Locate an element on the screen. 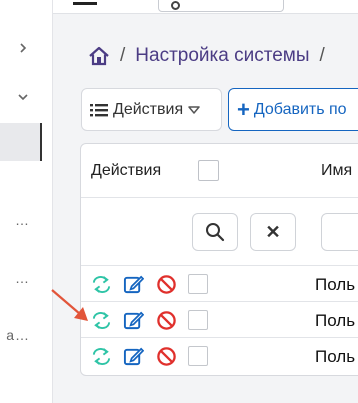 This screenshot has height=403, width=358. filter-search-button is located at coordinates (215, 232).